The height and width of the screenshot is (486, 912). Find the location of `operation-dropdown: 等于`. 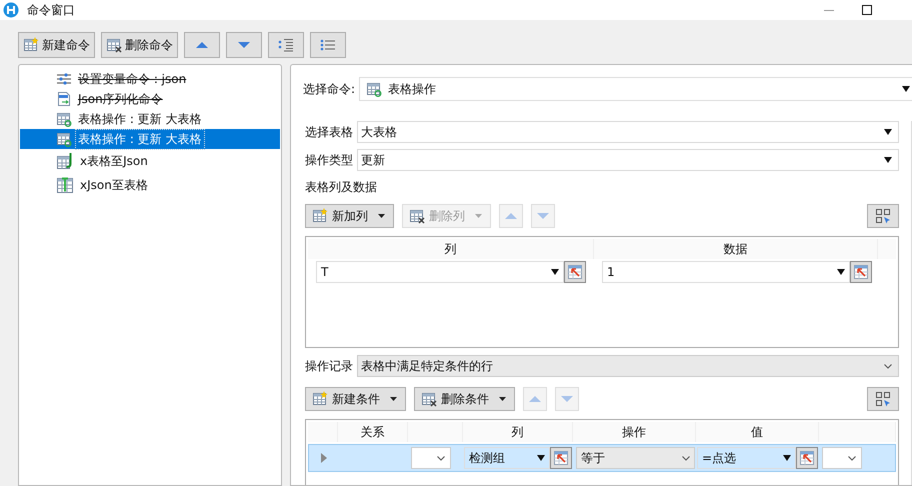

operation-dropdown: 等于 is located at coordinates (635, 458).